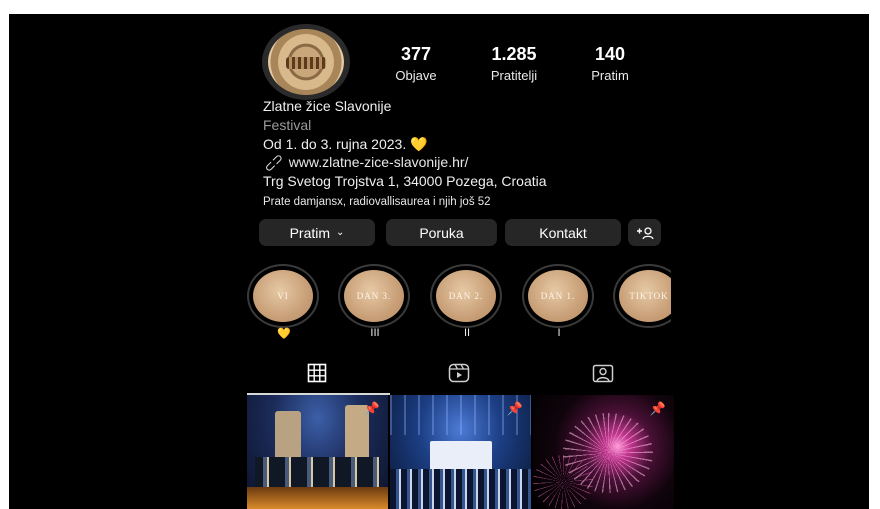 Image resolution: width=880 pixels, height=509 pixels. I want to click on contact-button: Kontakt, so click(563, 232).